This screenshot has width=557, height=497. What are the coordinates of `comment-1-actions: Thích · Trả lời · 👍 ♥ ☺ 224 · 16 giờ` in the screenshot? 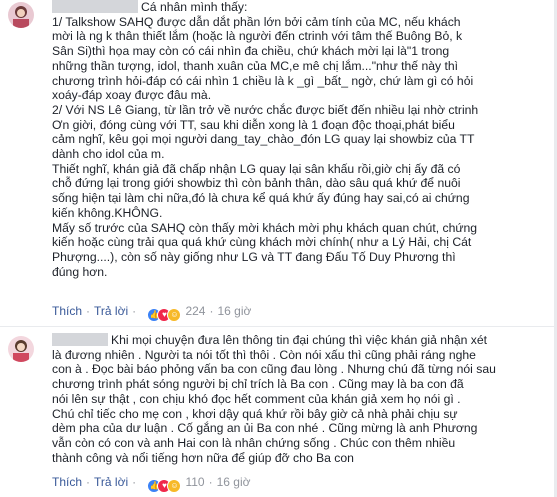 It's located at (151, 312).